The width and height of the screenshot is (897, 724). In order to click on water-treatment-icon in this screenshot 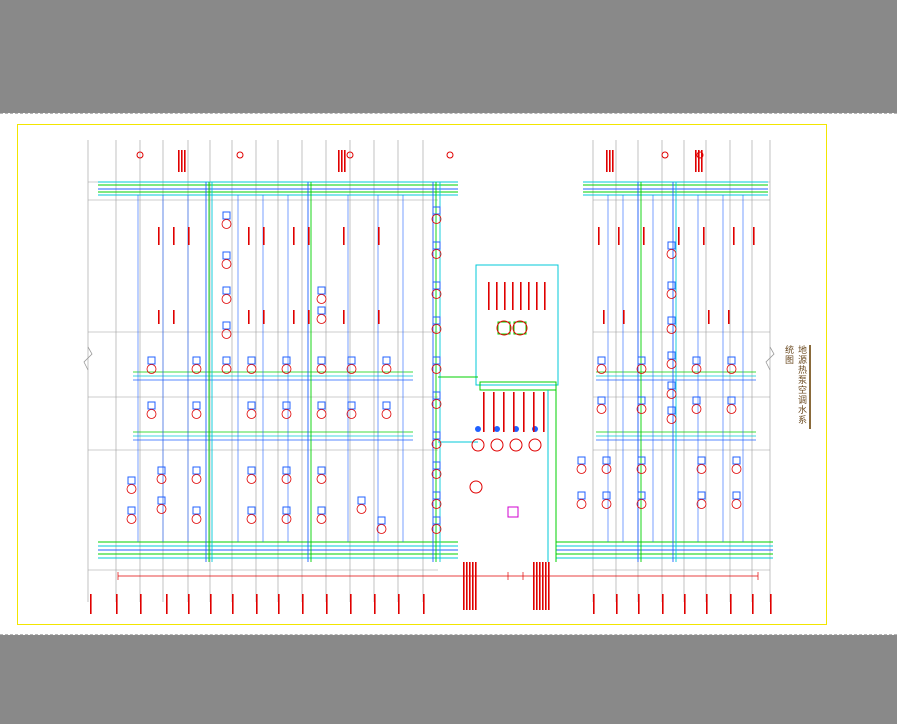, I will do `click(513, 512)`.